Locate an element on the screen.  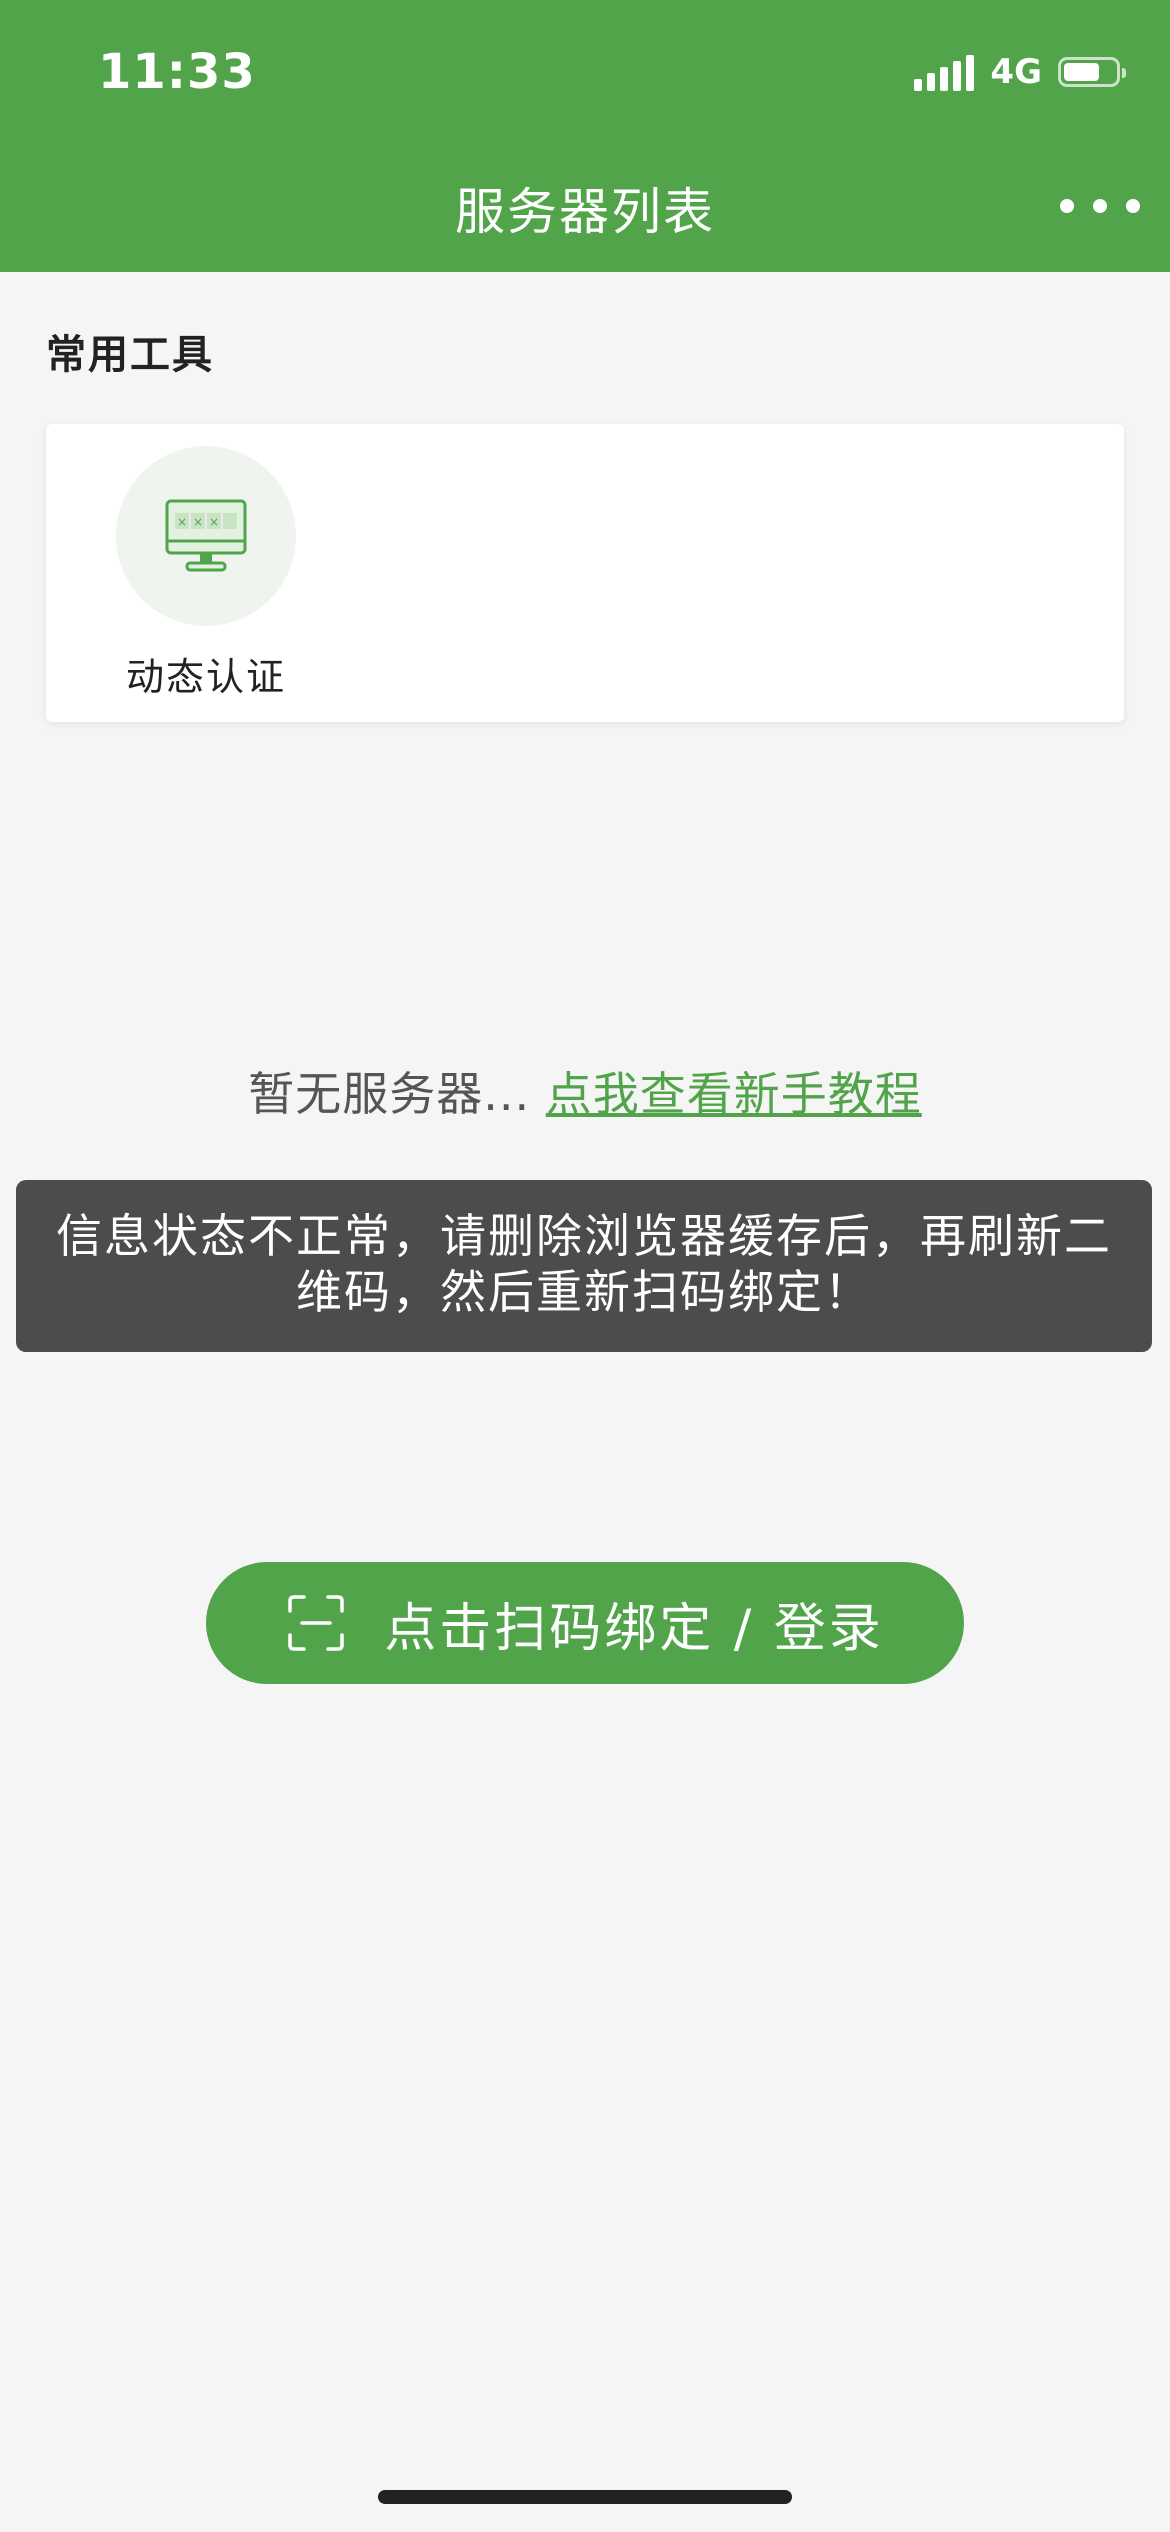
page-title: 服务器列表 is located at coordinates (585, 212).